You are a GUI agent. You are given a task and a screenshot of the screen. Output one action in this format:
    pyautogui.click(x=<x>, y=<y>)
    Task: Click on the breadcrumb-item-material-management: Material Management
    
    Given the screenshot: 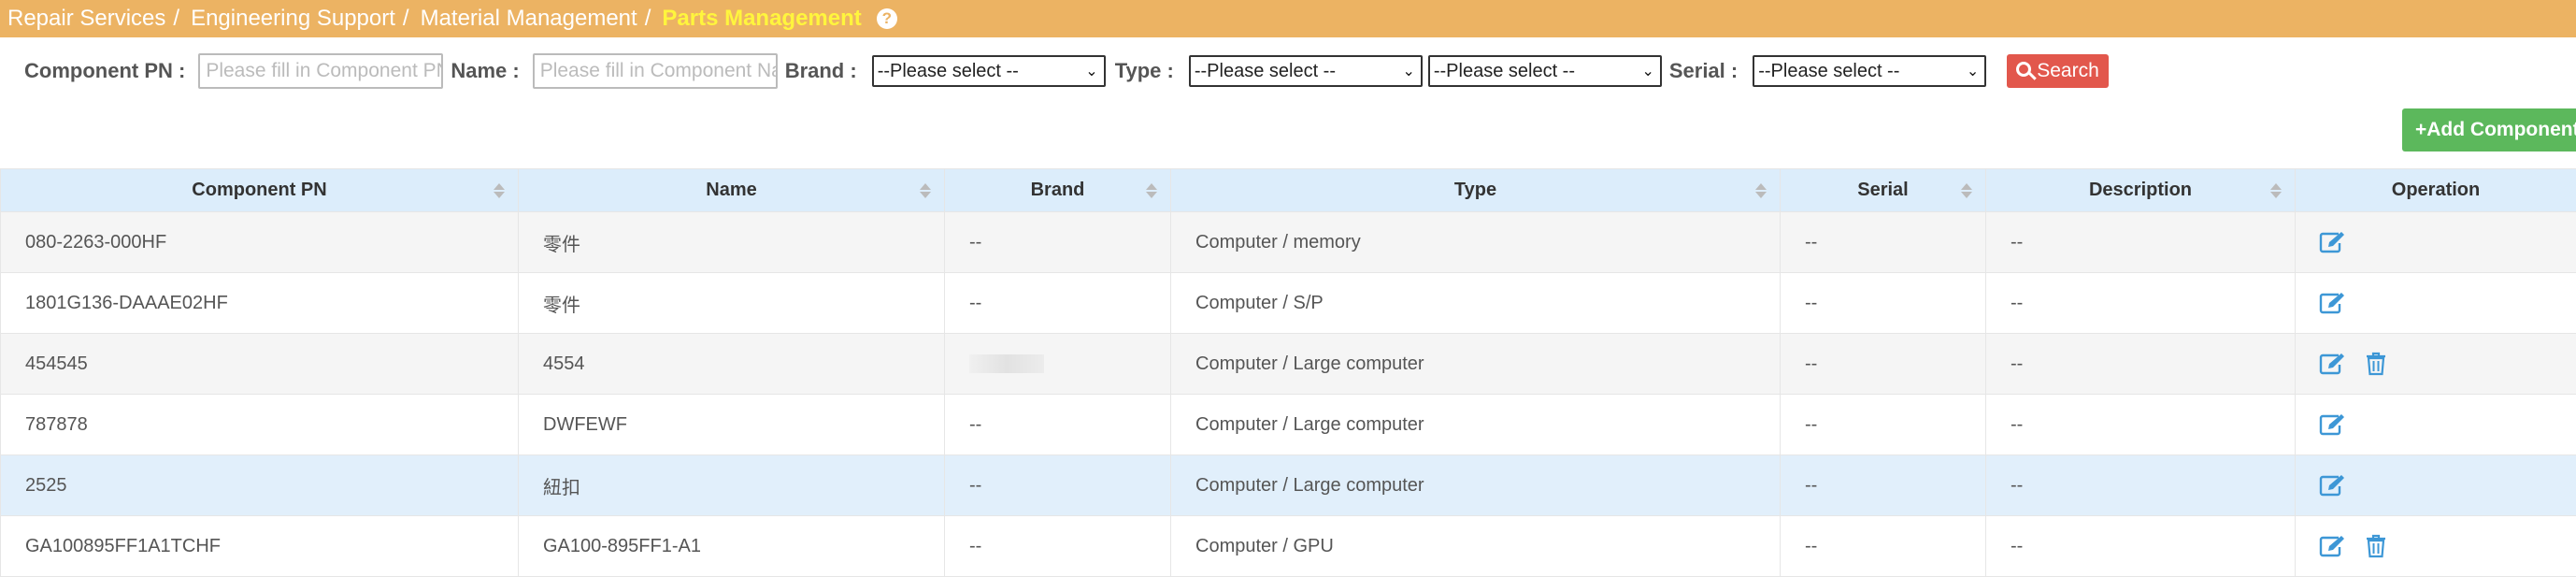 What is the action you would take?
    pyautogui.click(x=529, y=19)
    